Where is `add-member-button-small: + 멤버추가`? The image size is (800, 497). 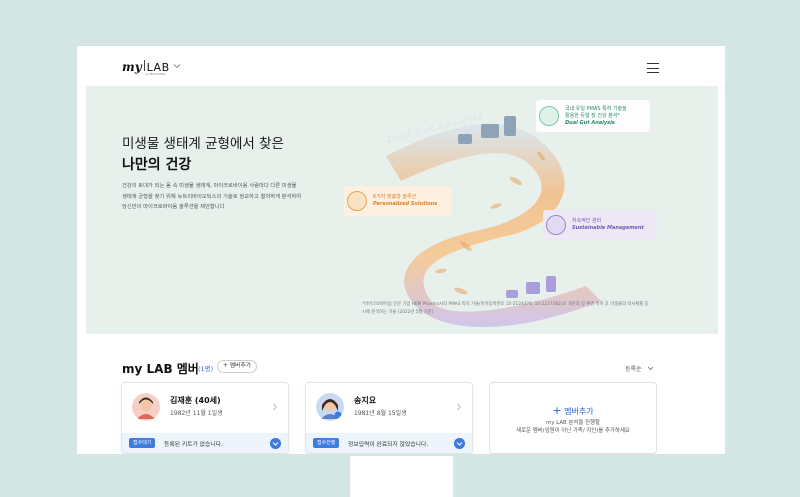 add-member-button-small: + 멤버추가 is located at coordinates (237, 366).